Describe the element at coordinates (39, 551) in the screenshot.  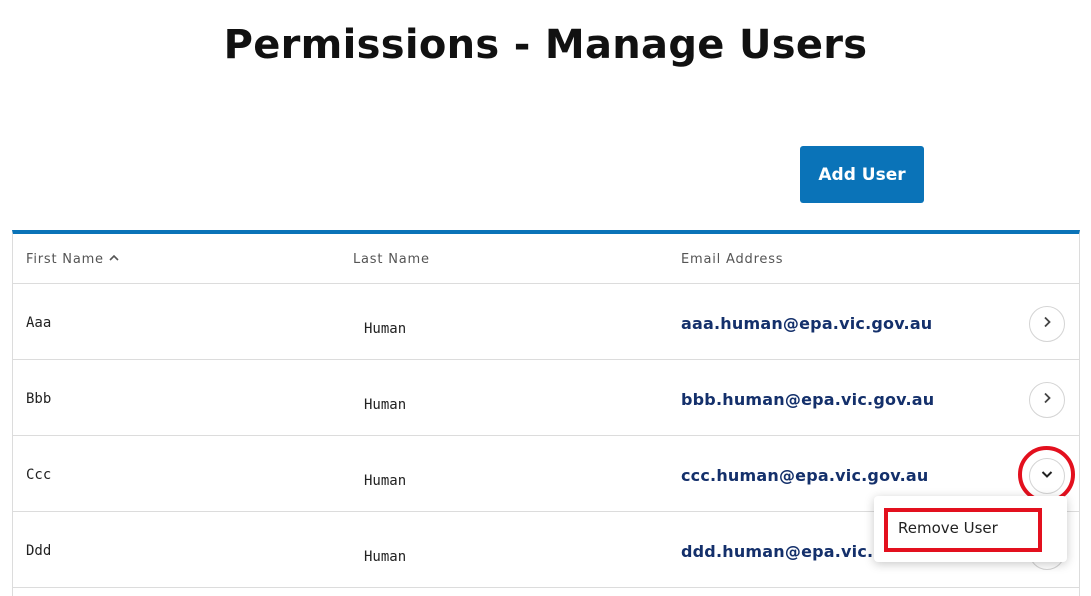
I see `first-name-cell: Ddd` at that location.